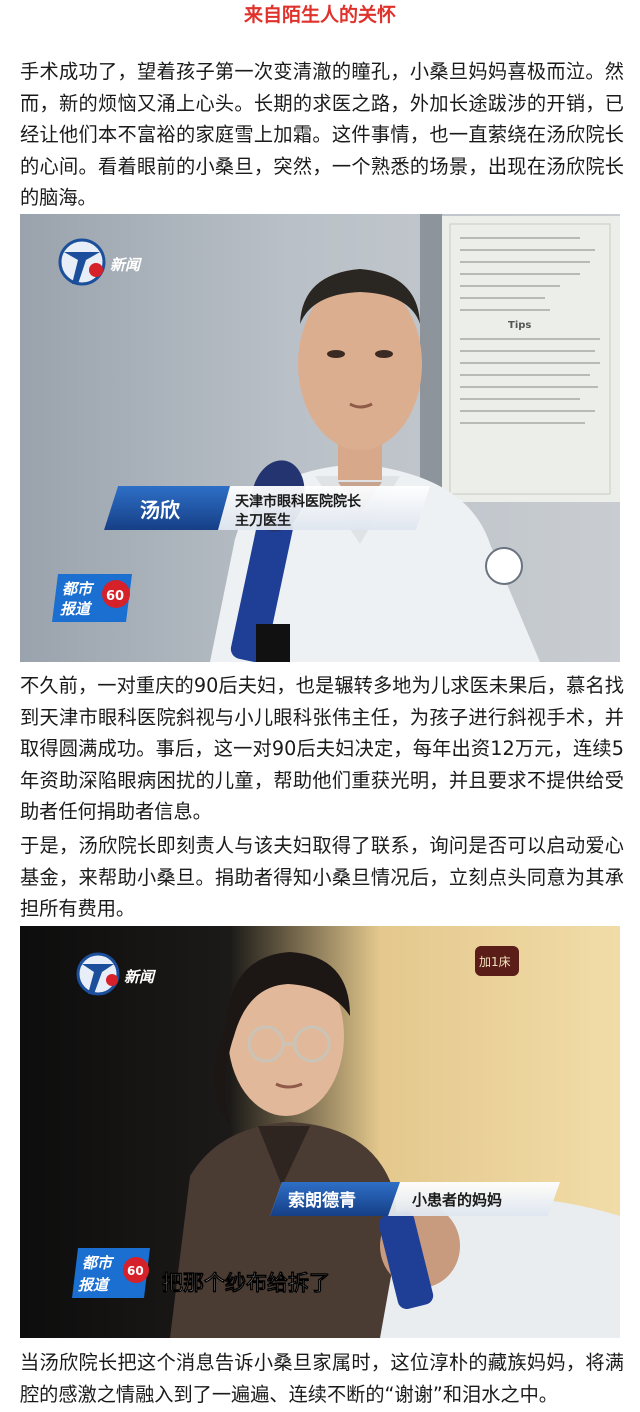  What do you see at coordinates (499, 1268) in the screenshot?
I see `child-on-bed` at bounding box center [499, 1268].